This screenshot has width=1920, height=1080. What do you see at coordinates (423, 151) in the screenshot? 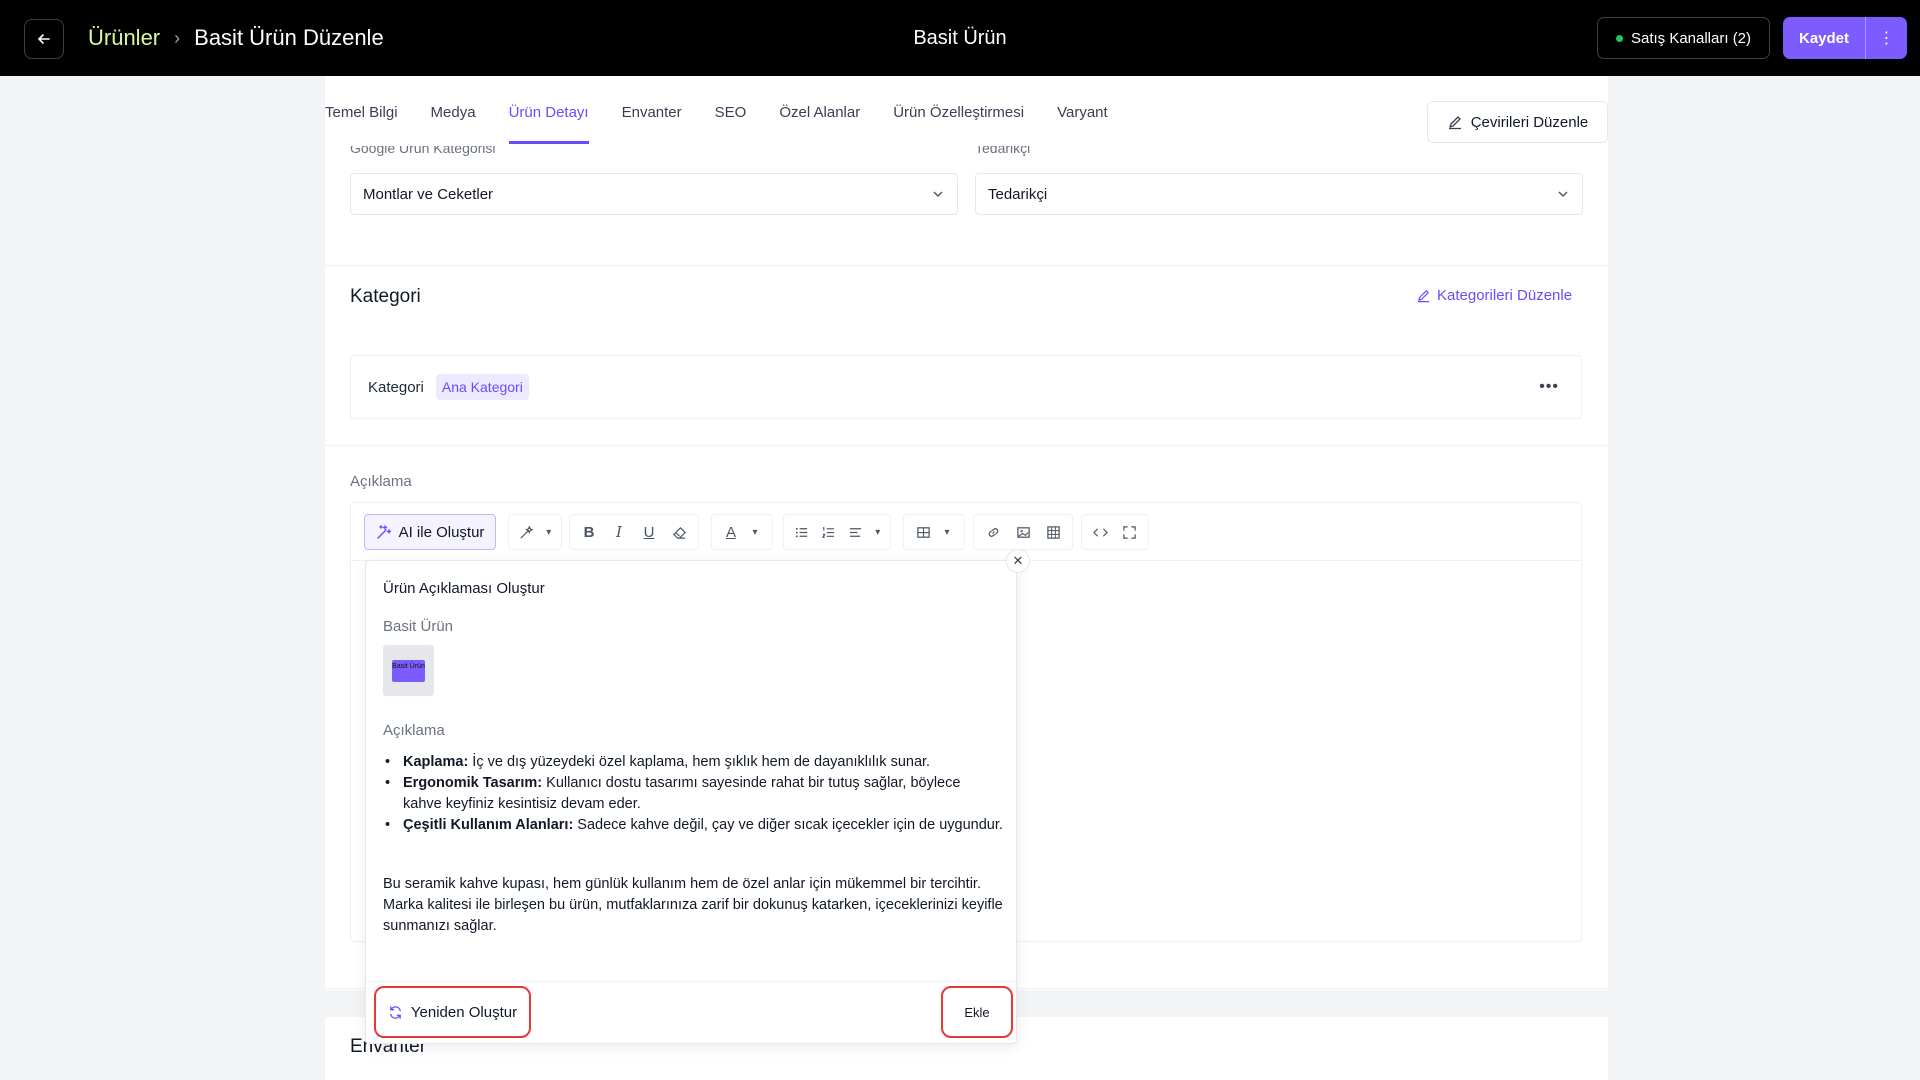
I see `google-category-label: Google Ürün Kategorisi` at bounding box center [423, 151].